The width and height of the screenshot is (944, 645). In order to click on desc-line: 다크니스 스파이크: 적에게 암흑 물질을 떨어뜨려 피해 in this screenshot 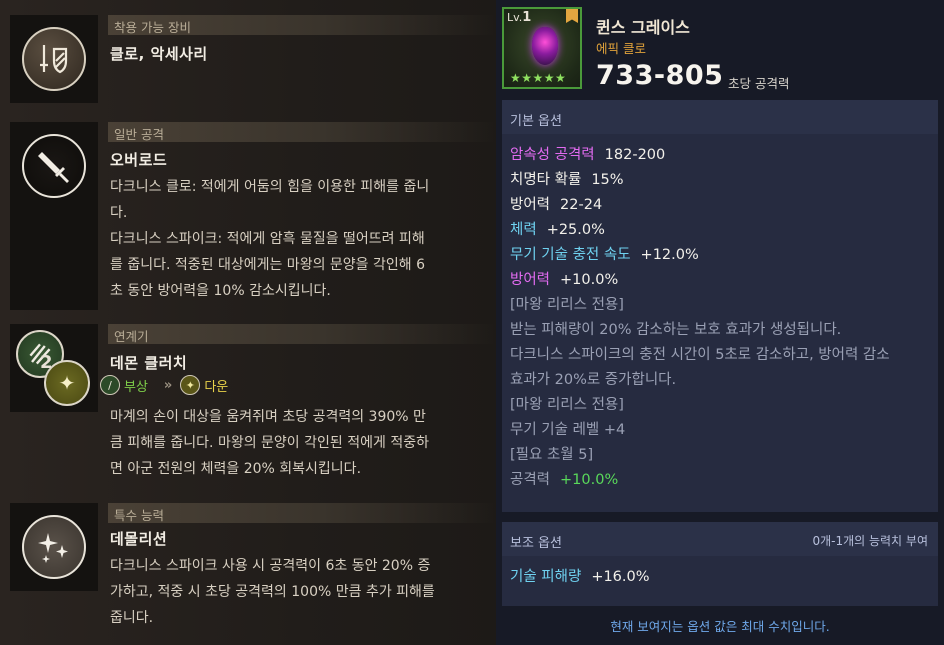, I will do `click(267, 239)`.